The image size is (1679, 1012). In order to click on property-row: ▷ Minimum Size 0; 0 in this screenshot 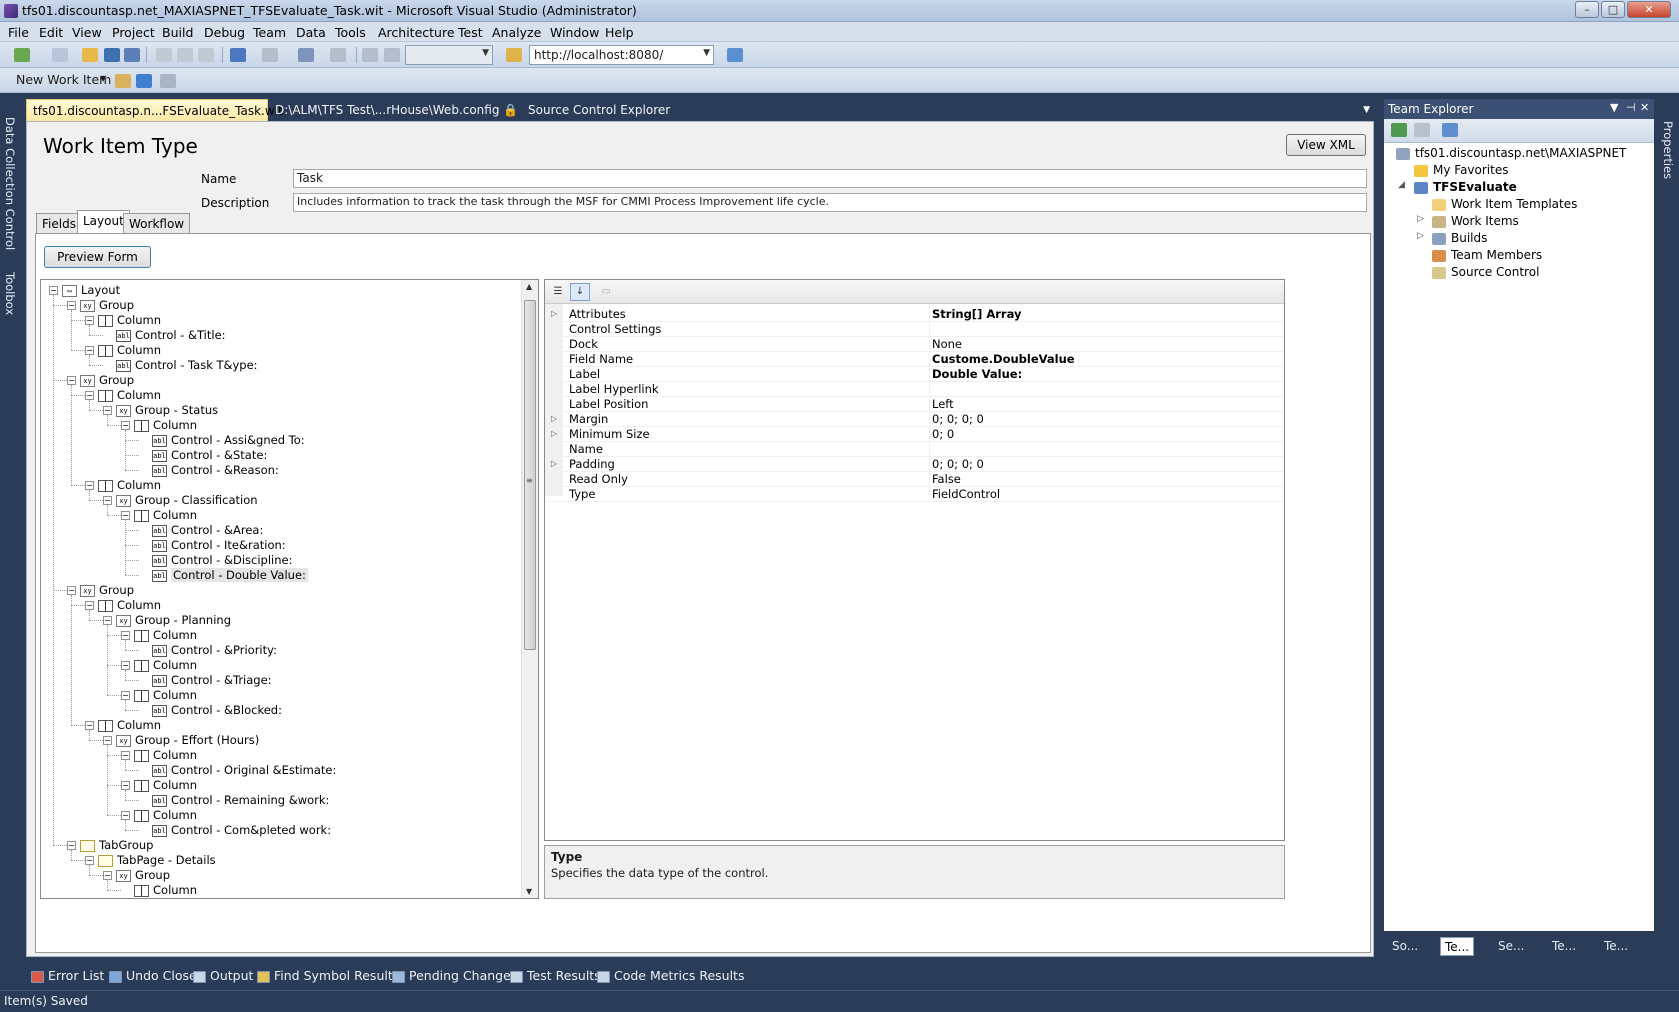, I will do `click(914, 434)`.